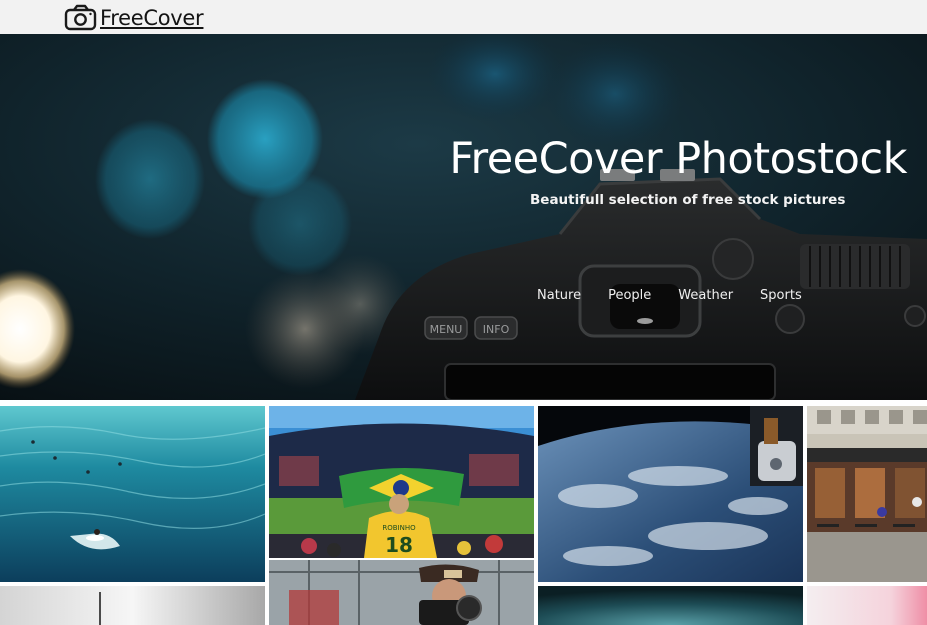  I want to click on hero-title: FreeCover Photostock, so click(678, 159).